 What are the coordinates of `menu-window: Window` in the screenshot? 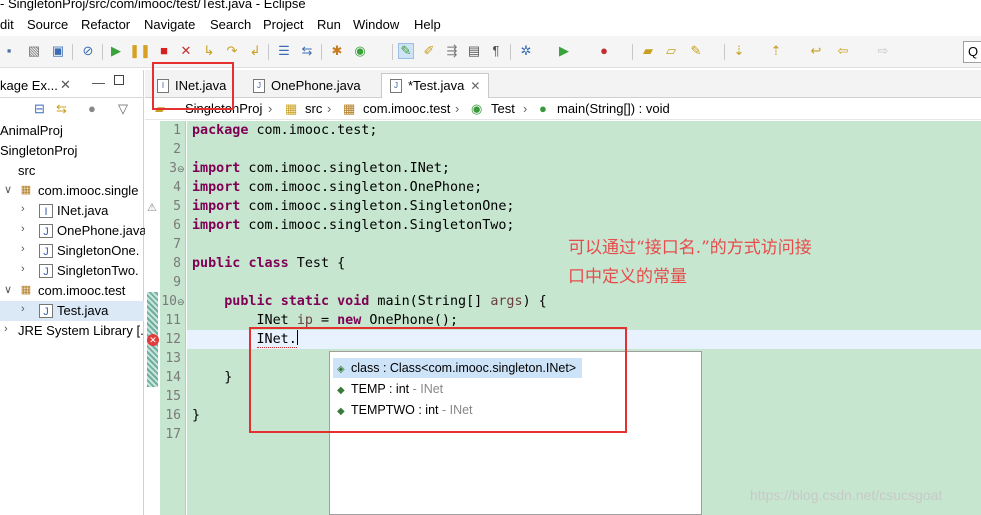 It's located at (376, 24).